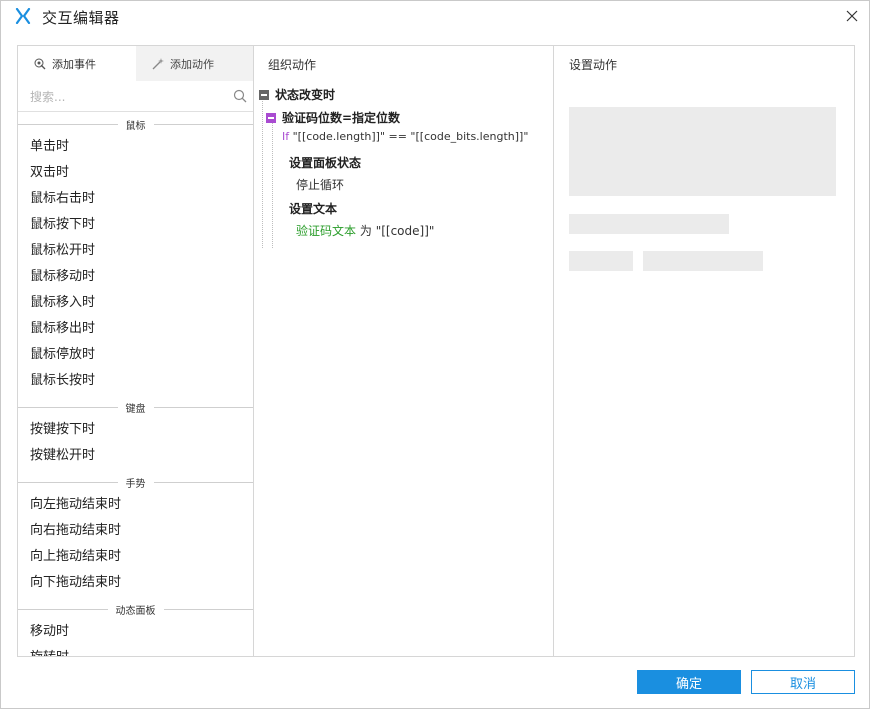 This screenshot has height=709, width=870. What do you see at coordinates (135, 557) in the screenshot?
I see `event-swipe-up: 向上拖动结束时` at bounding box center [135, 557].